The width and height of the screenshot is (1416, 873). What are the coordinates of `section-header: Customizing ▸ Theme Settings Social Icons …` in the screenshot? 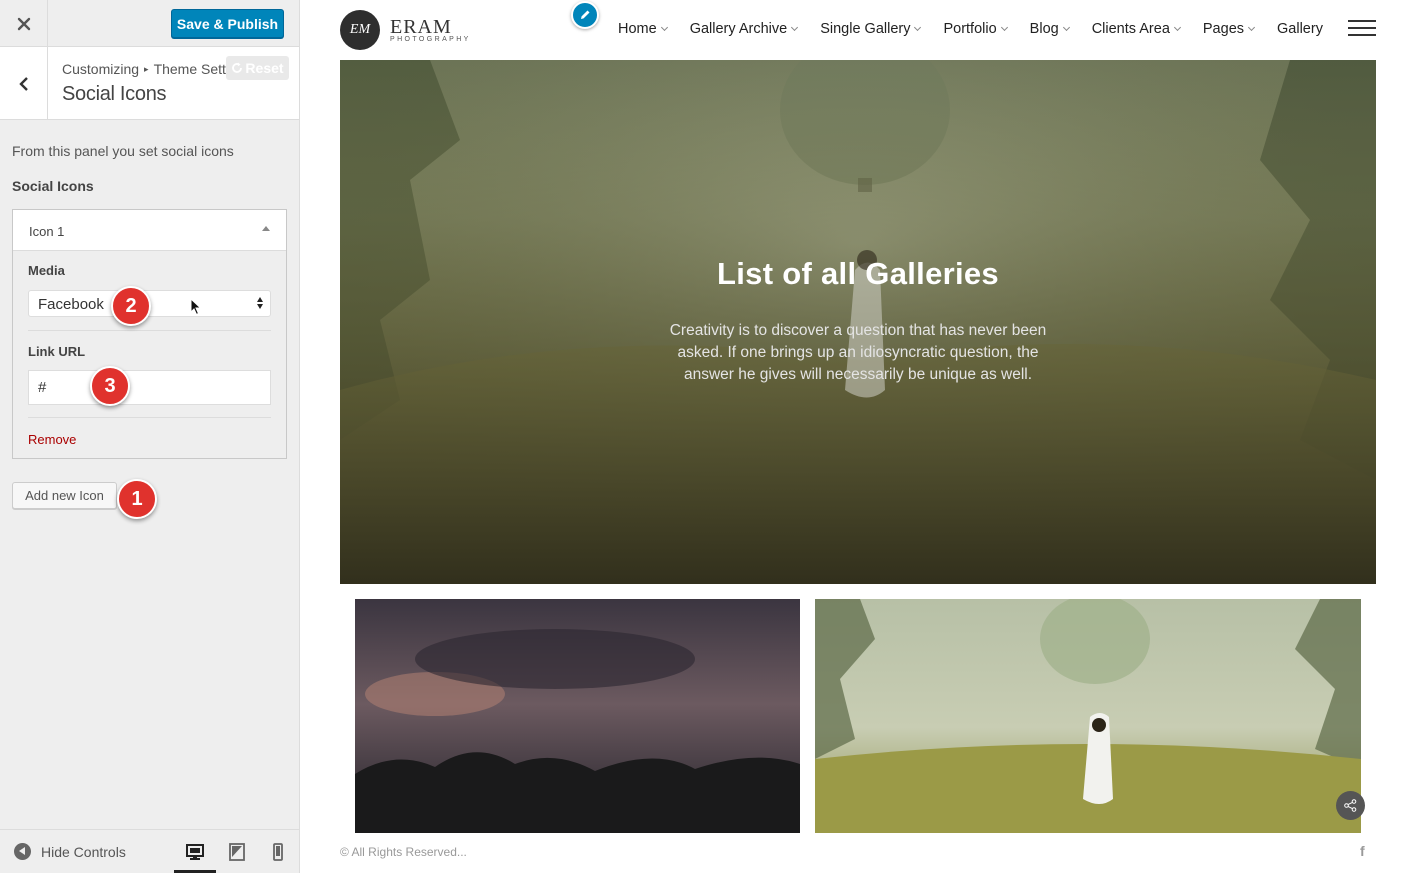 It's located at (149, 83).